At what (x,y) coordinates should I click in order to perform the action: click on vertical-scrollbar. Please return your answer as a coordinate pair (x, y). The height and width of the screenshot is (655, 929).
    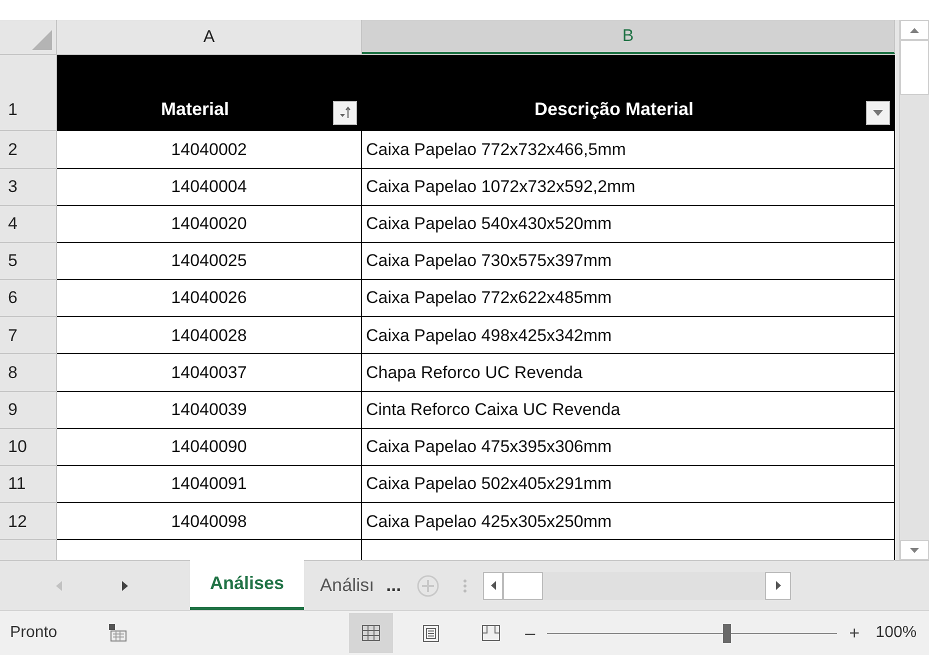
    Looking at the image, I should click on (914, 290).